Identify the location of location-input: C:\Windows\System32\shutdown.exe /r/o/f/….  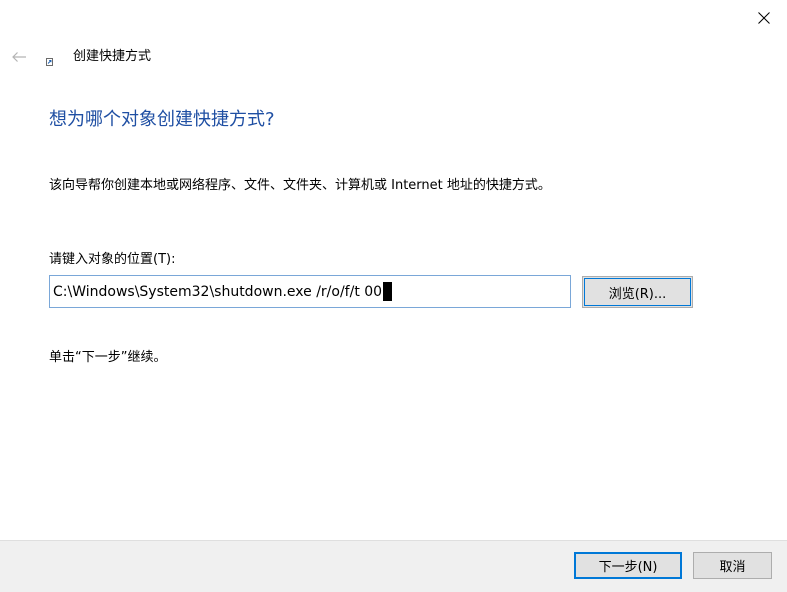
(310, 291).